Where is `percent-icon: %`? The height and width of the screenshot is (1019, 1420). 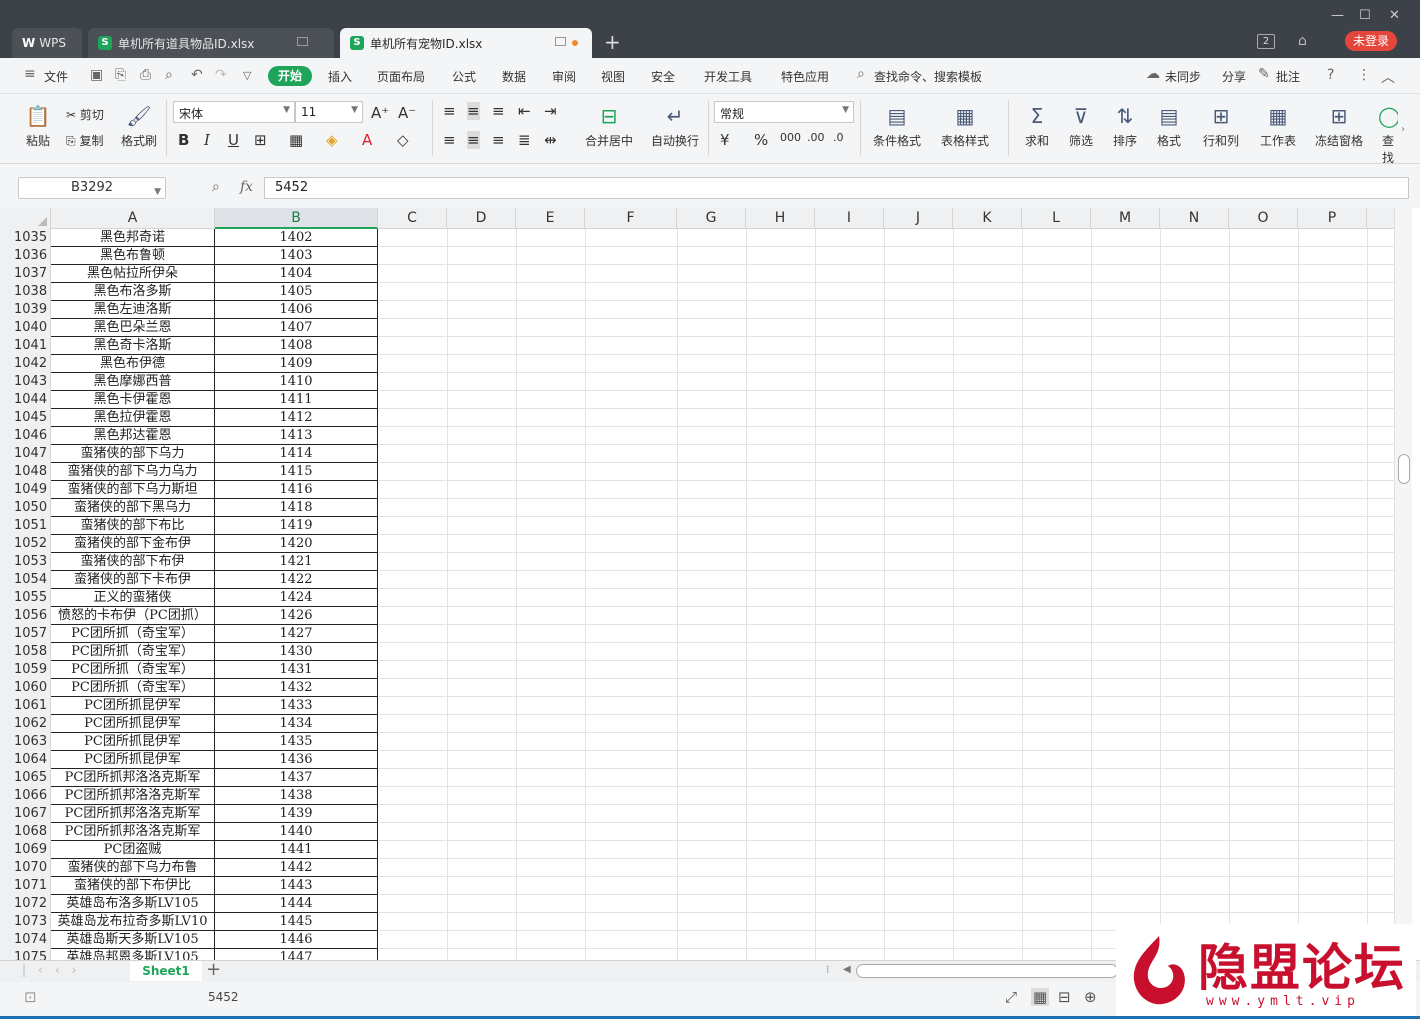
percent-icon: % is located at coordinates (761, 140).